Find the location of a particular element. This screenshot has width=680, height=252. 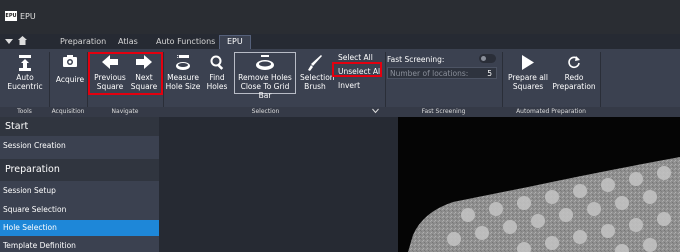

group-label-selection: Selection is located at coordinates (265, 111).